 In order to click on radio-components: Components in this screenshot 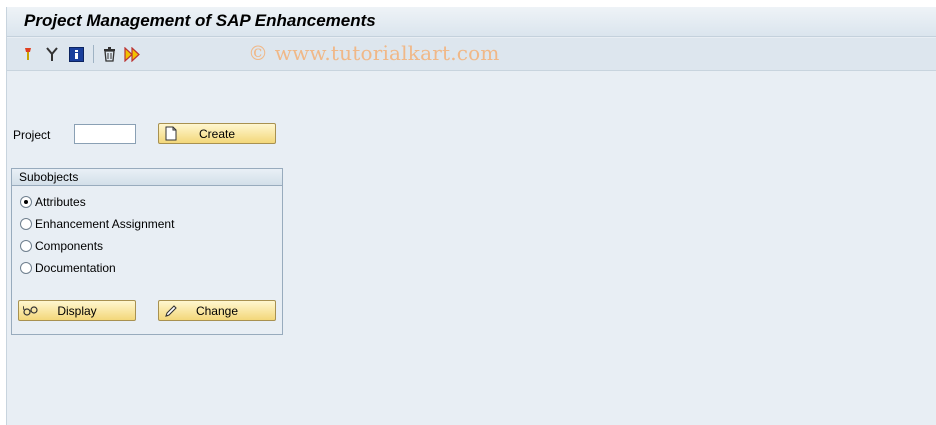, I will do `click(61, 246)`.